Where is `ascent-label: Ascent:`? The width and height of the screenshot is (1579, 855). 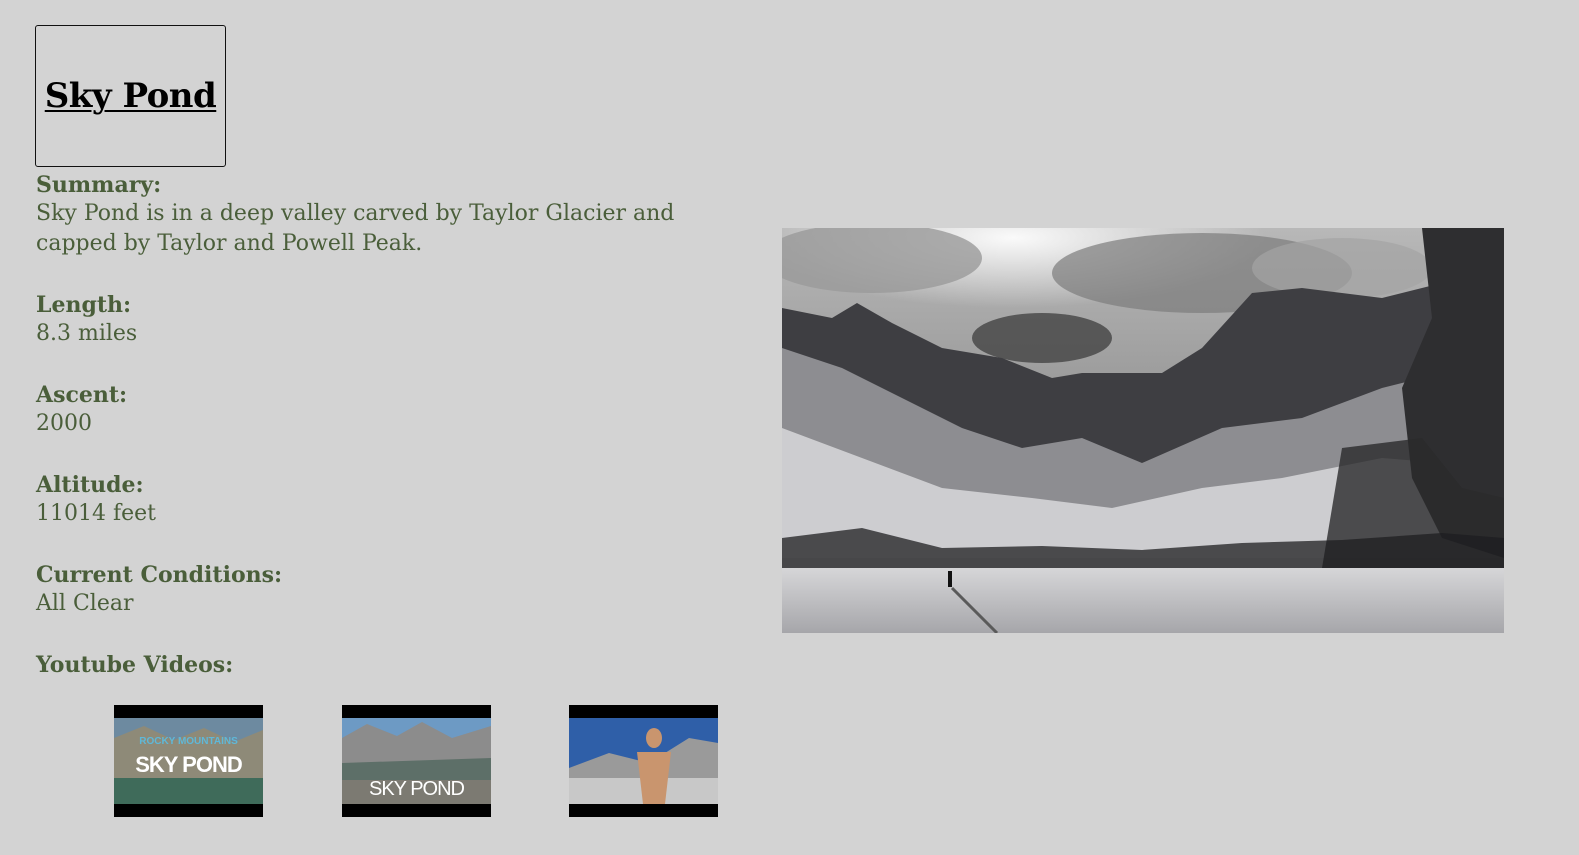
ascent-label: Ascent: is located at coordinates (82, 395).